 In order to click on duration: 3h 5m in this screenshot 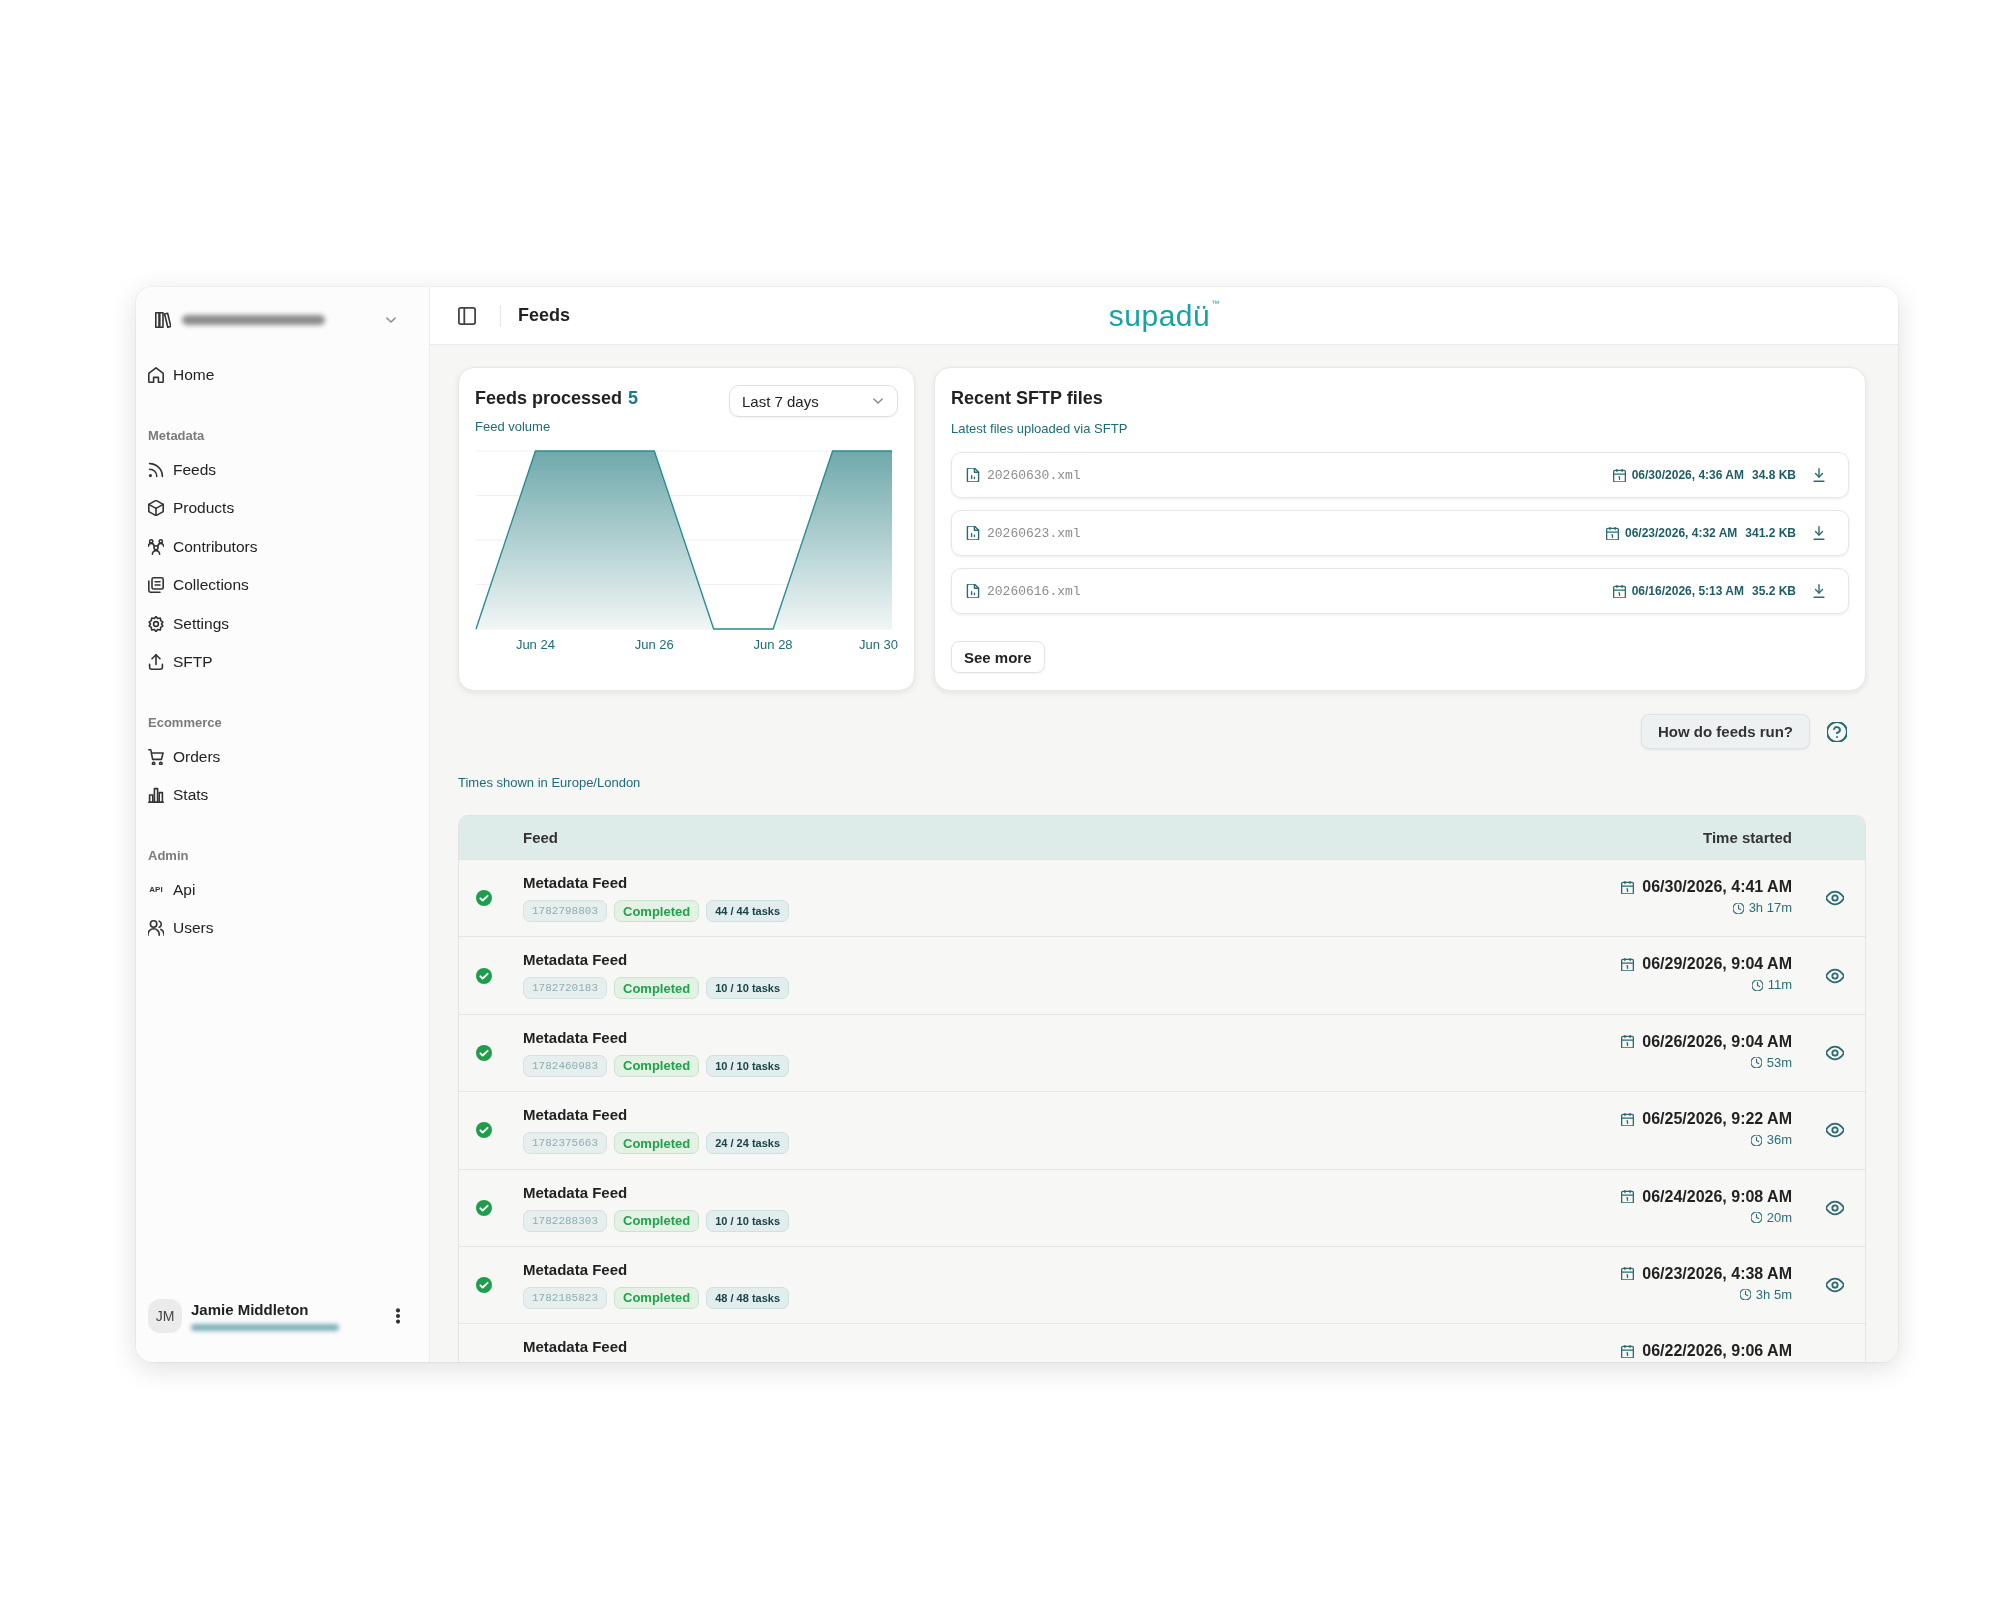, I will do `click(1773, 1294)`.